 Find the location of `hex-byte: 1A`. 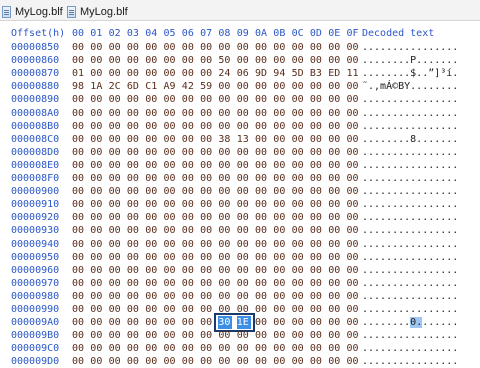

hex-byte: 1A is located at coordinates (97, 86).